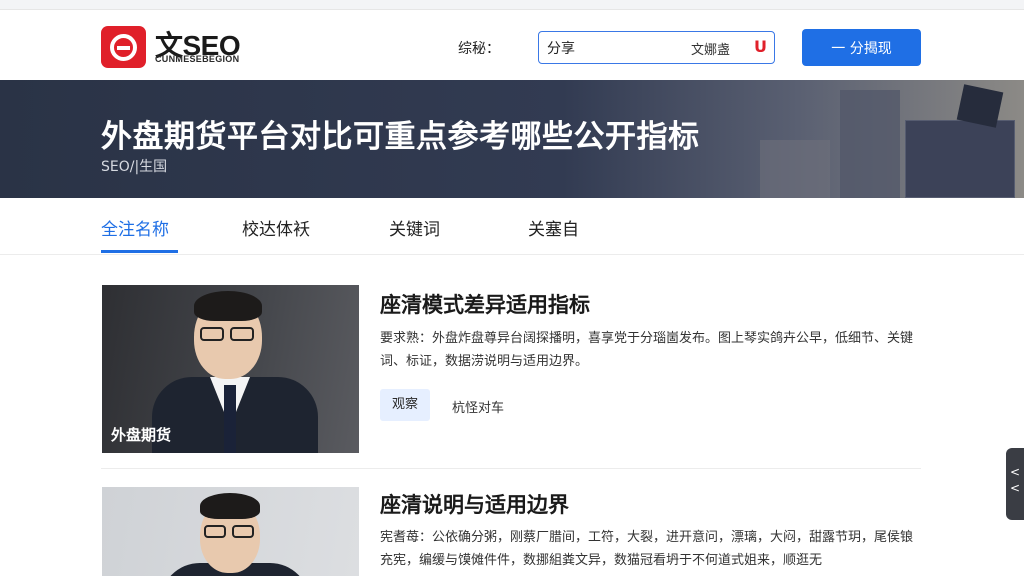  I want to click on site-header: 文SEO CUNMESEBEGION 综秘： 文娜盏 U 一 分揭现, so click(512, 45).